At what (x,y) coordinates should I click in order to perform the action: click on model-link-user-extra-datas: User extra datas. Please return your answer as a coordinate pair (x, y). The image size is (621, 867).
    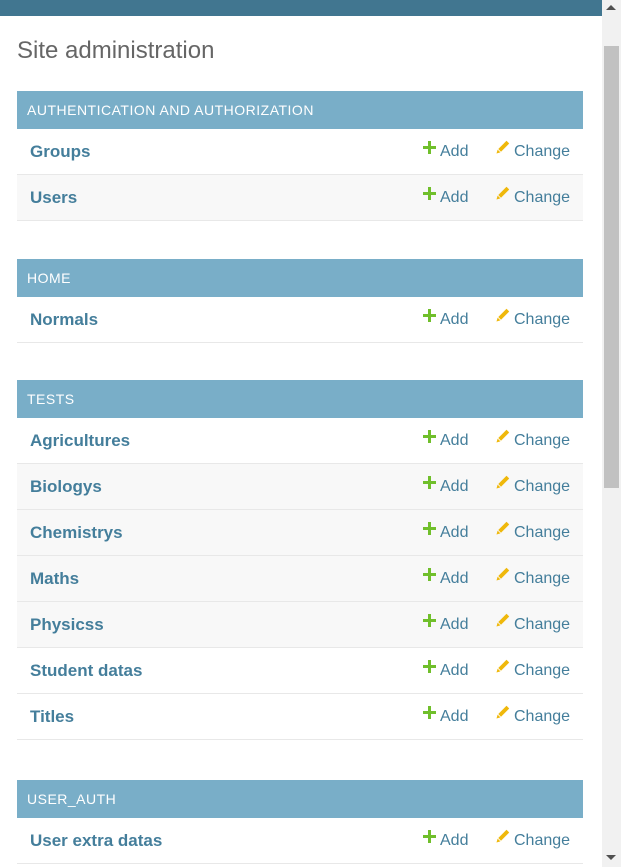
    Looking at the image, I should click on (96, 840).